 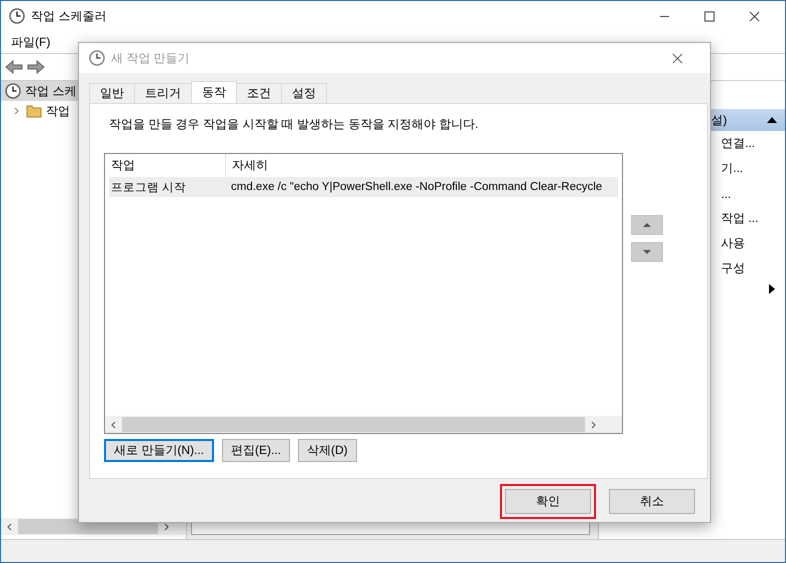 I want to click on table-cell-text: cmd.exe /c "echo Y|PowerShell.exe -NoProfile -Command Clear-Recycle, so click(x=417, y=187).